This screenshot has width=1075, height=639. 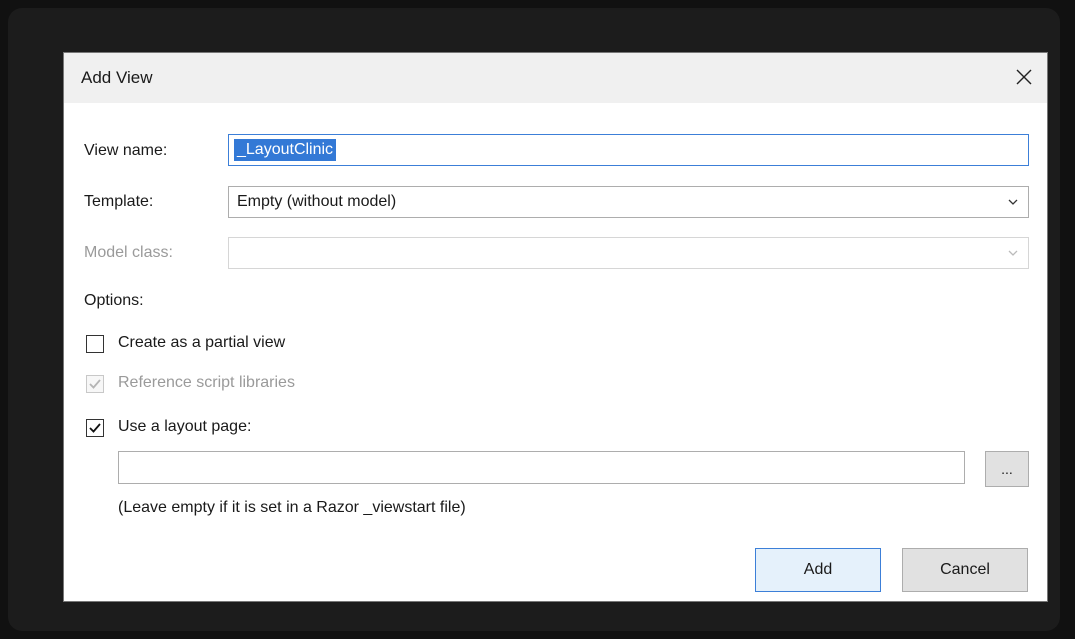 I want to click on cancel-button: Cancel, so click(x=965, y=570).